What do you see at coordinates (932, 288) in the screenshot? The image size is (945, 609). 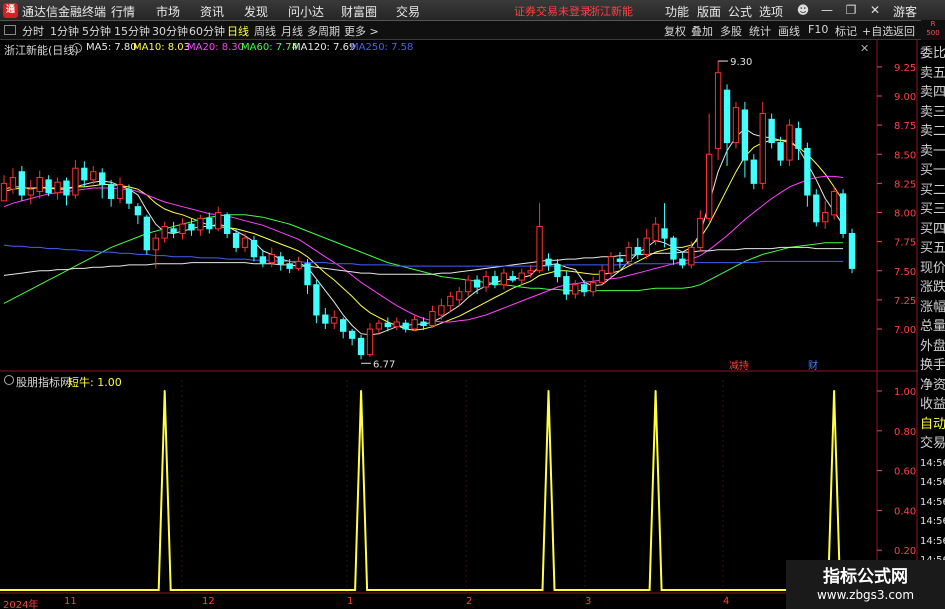 I see `side-item-12: 涨跌` at bounding box center [932, 288].